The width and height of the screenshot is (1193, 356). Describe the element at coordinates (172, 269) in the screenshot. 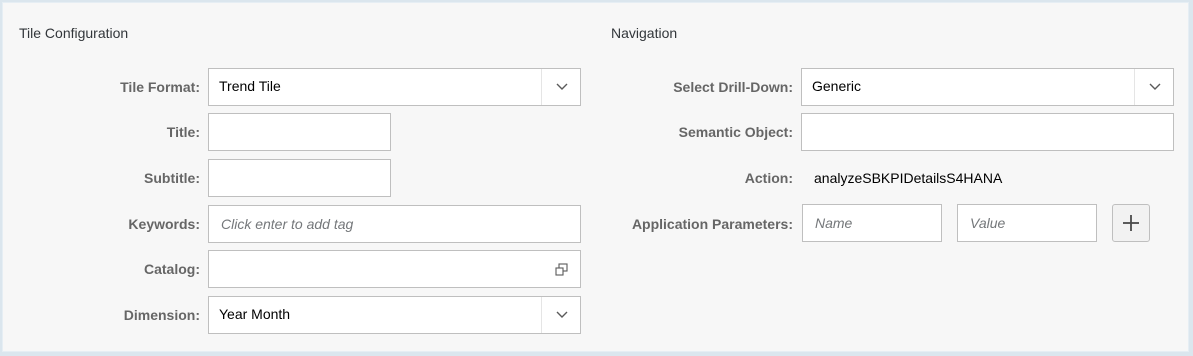

I see `catalog-label: Catalog:` at that location.